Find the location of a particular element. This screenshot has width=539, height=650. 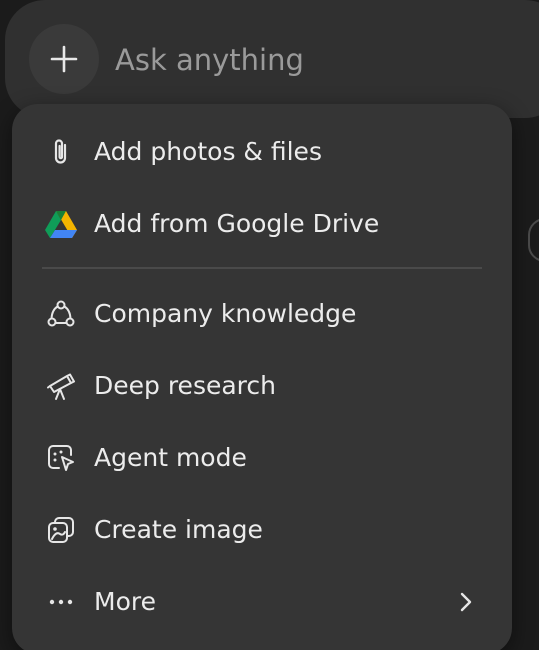

menu-item-google-drive: Add from Google Drive is located at coordinates (262, 224).